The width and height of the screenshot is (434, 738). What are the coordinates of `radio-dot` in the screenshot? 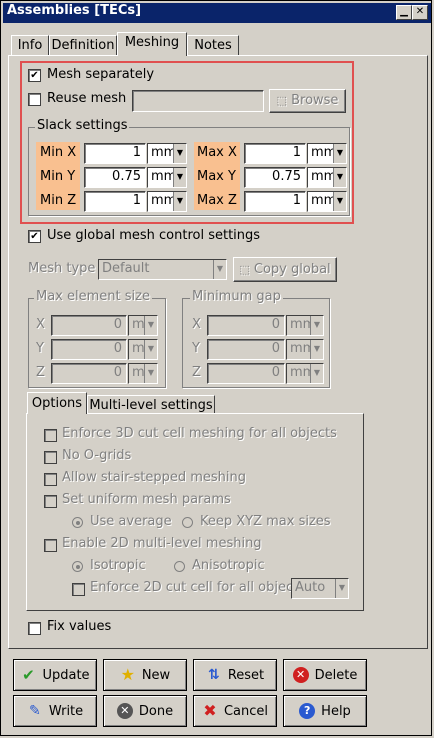 It's located at (78, 567).